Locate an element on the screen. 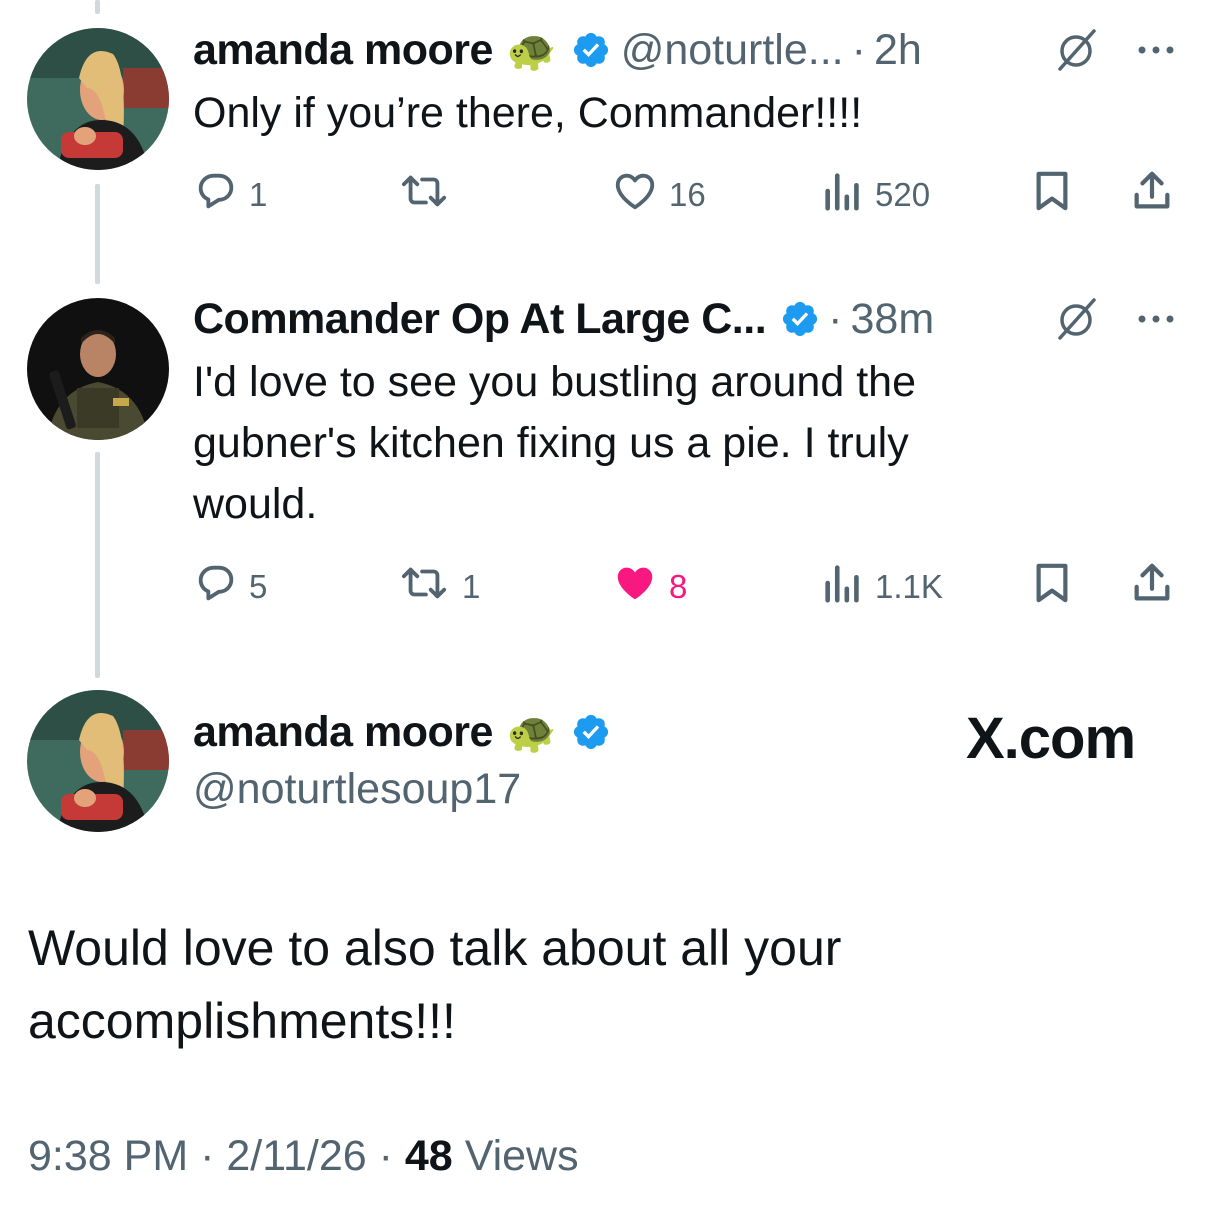  views-count: 1.1K is located at coordinates (909, 586).